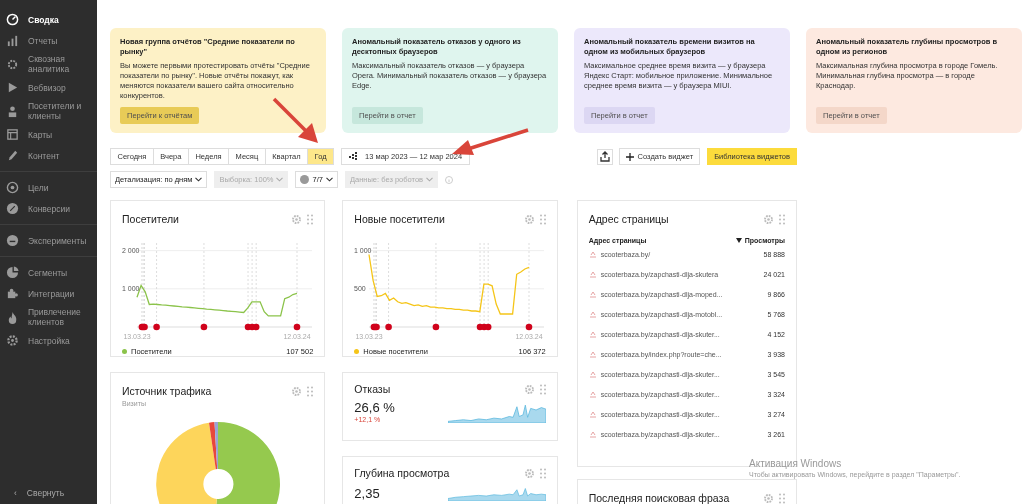 This screenshot has width=1024, height=504. What do you see at coordinates (12, 111) in the screenshot?
I see `person-icon` at bounding box center [12, 111].